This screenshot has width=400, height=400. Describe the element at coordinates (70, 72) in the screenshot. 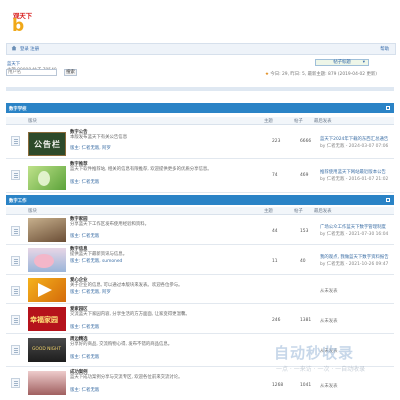

I see `search-button: 搜索` at that location.